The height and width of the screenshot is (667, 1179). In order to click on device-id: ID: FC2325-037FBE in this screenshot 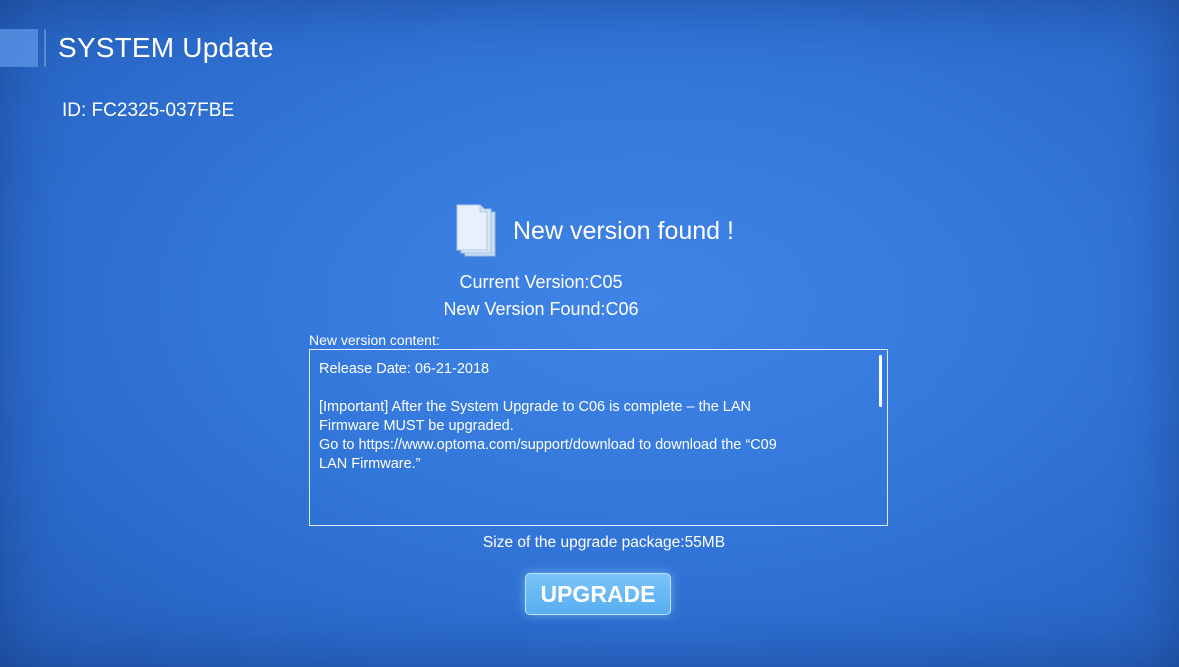, I will do `click(148, 110)`.